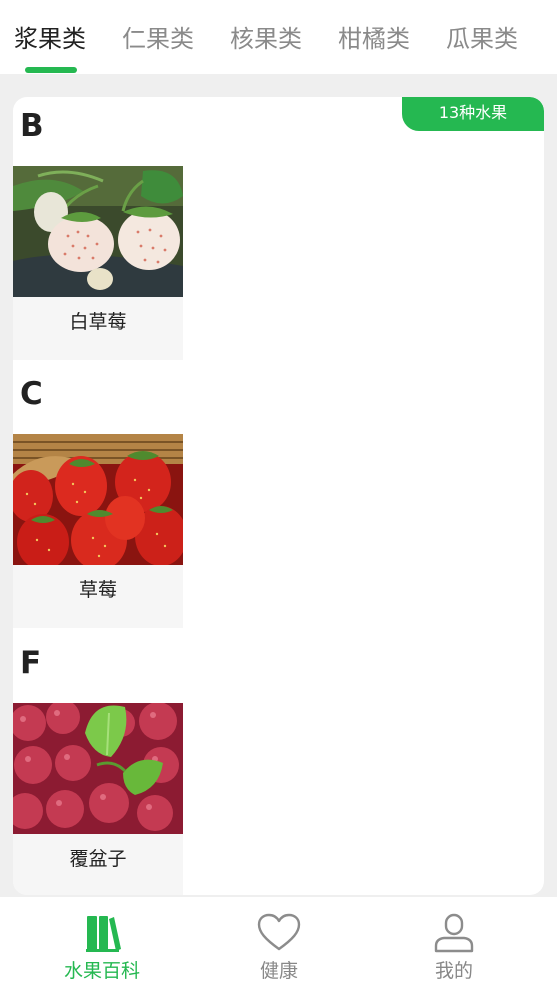 This screenshot has width=557, height=991. I want to click on fruit-name: 覆盆子, so click(98, 859).